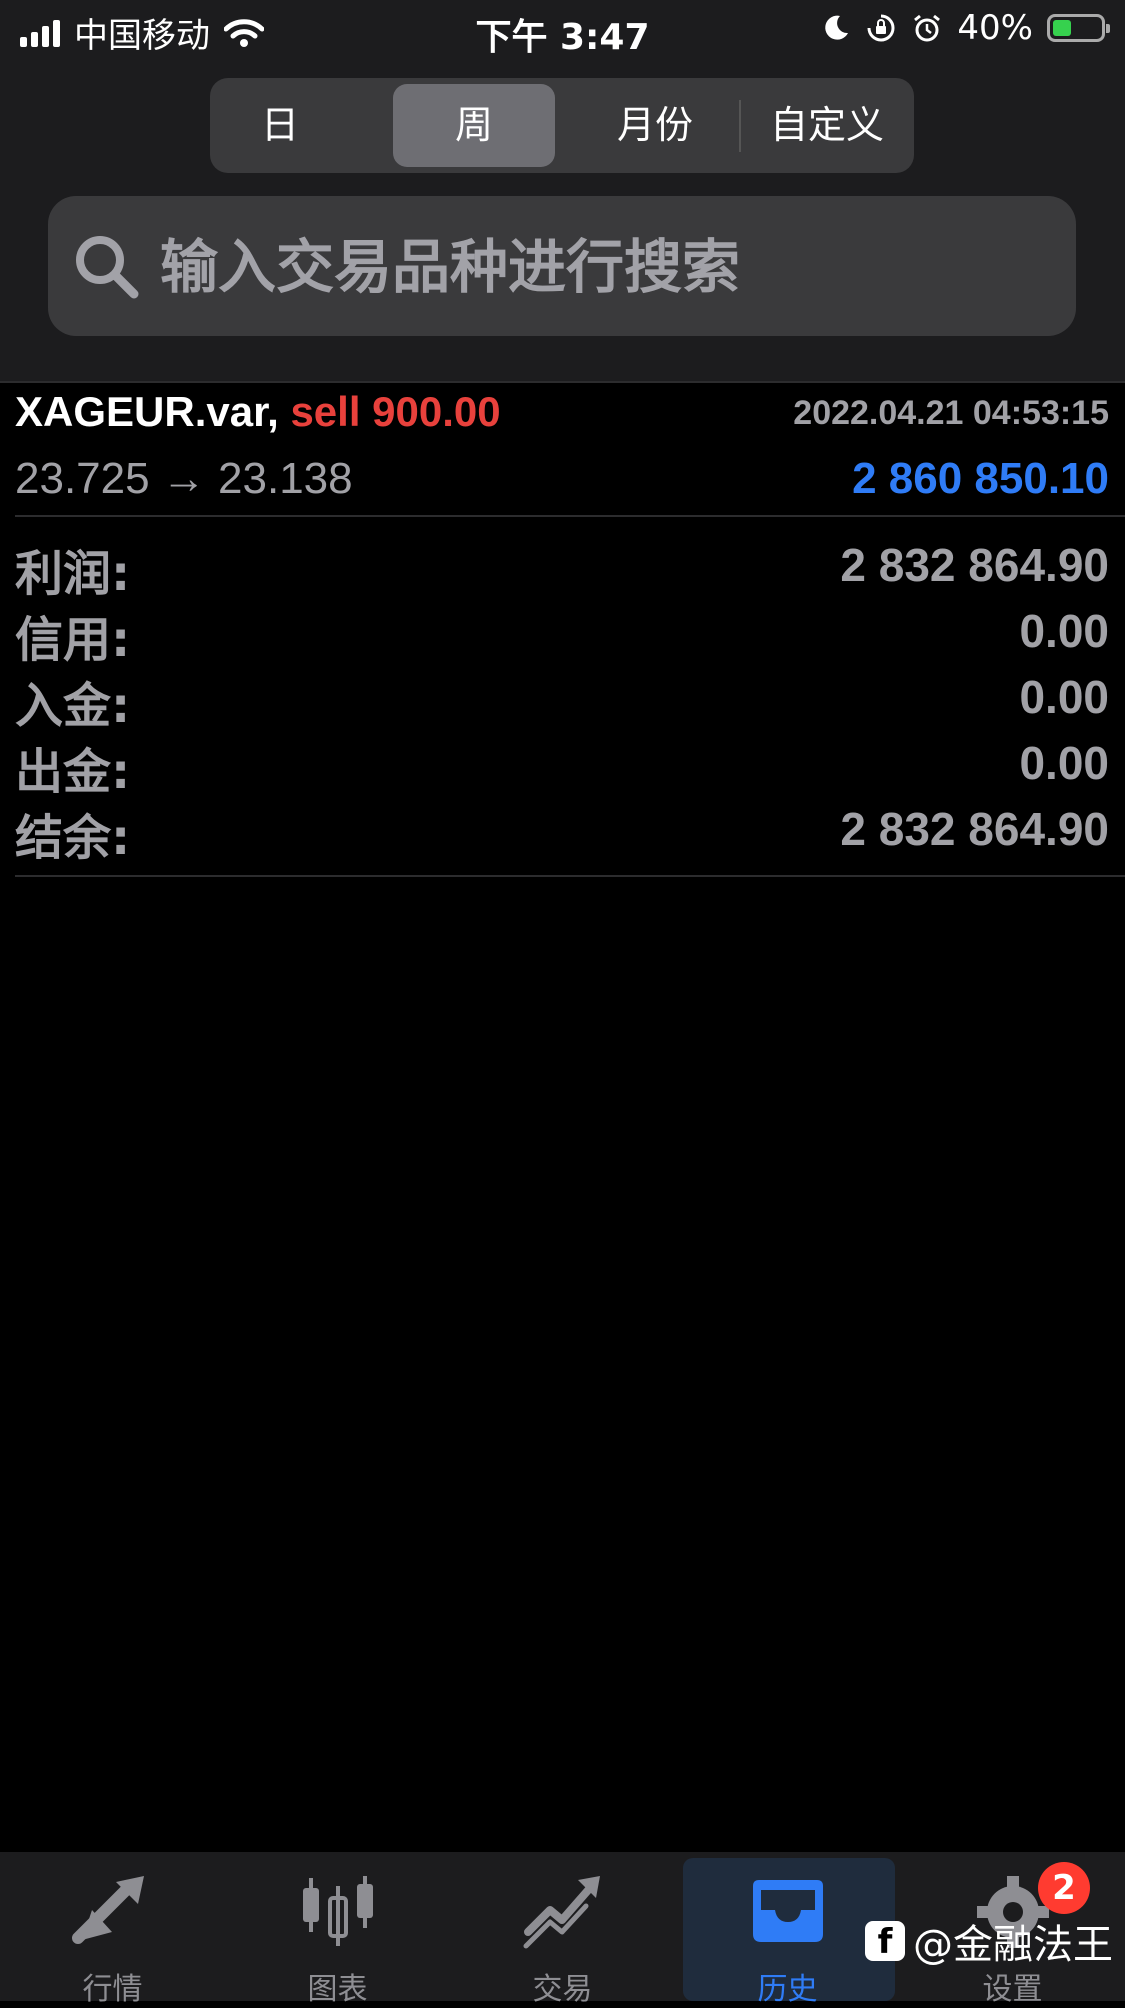  I want to click on tab-charts: 图表, so click(337, 1929).